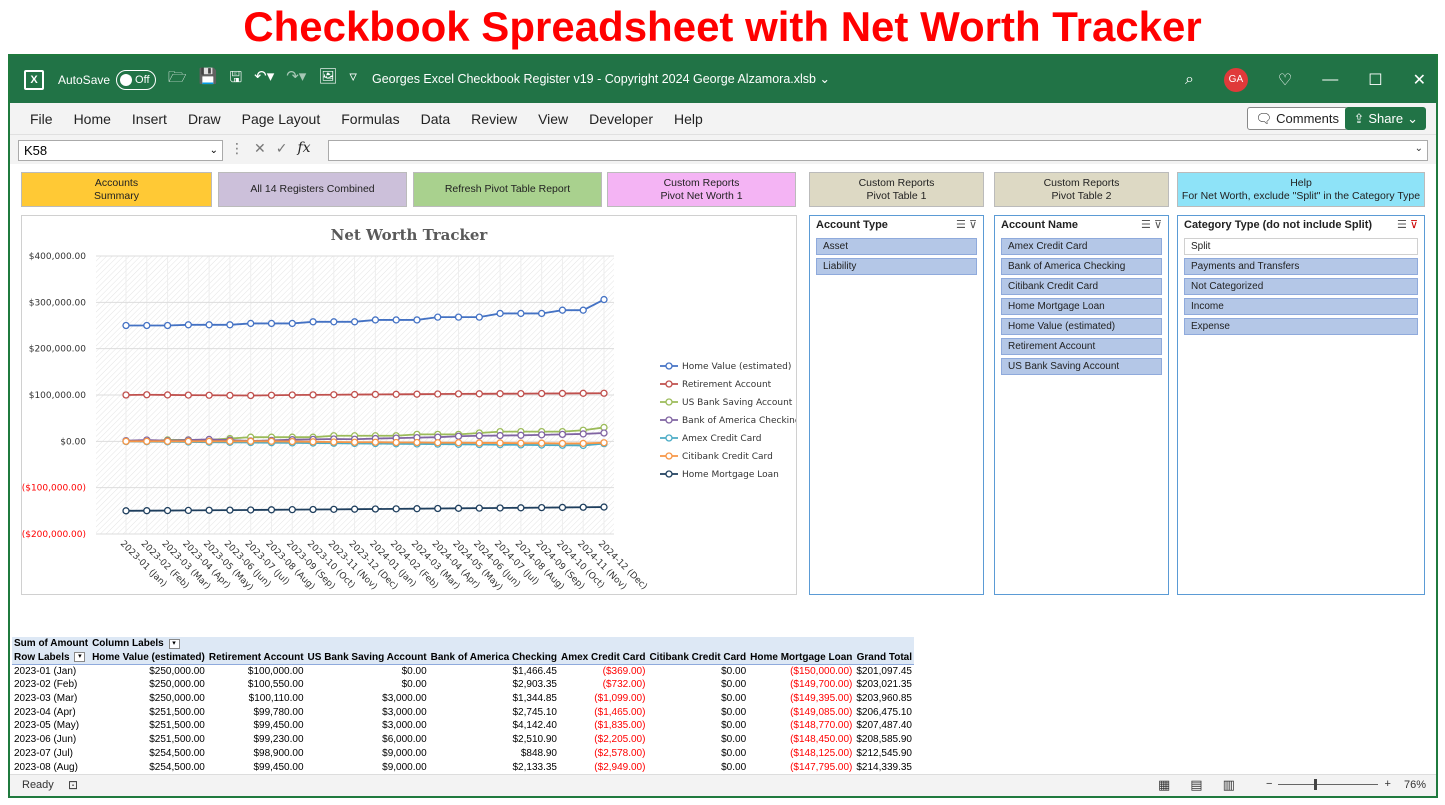 This screenshot has height=805, width=1445. What do you see at coordinates (1081, 246) in the screenshot?
I see `slicer-item: Amex Credit Card` at bounding box center [1081, 246].